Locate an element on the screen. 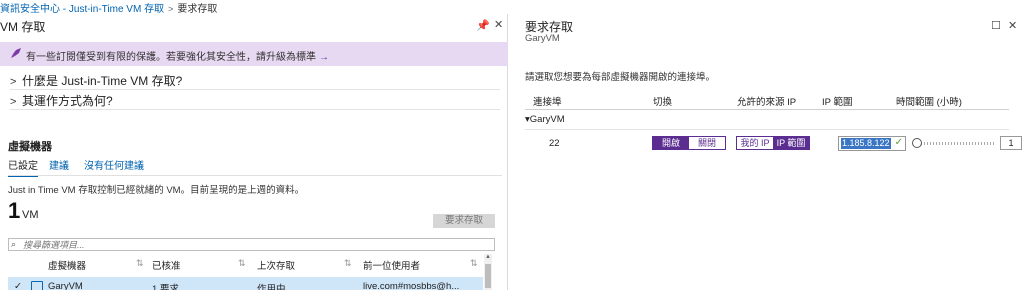 The width and height of the screenshot is (1024, 290). group-label: GaryVM is located at coordinates (547, 119).